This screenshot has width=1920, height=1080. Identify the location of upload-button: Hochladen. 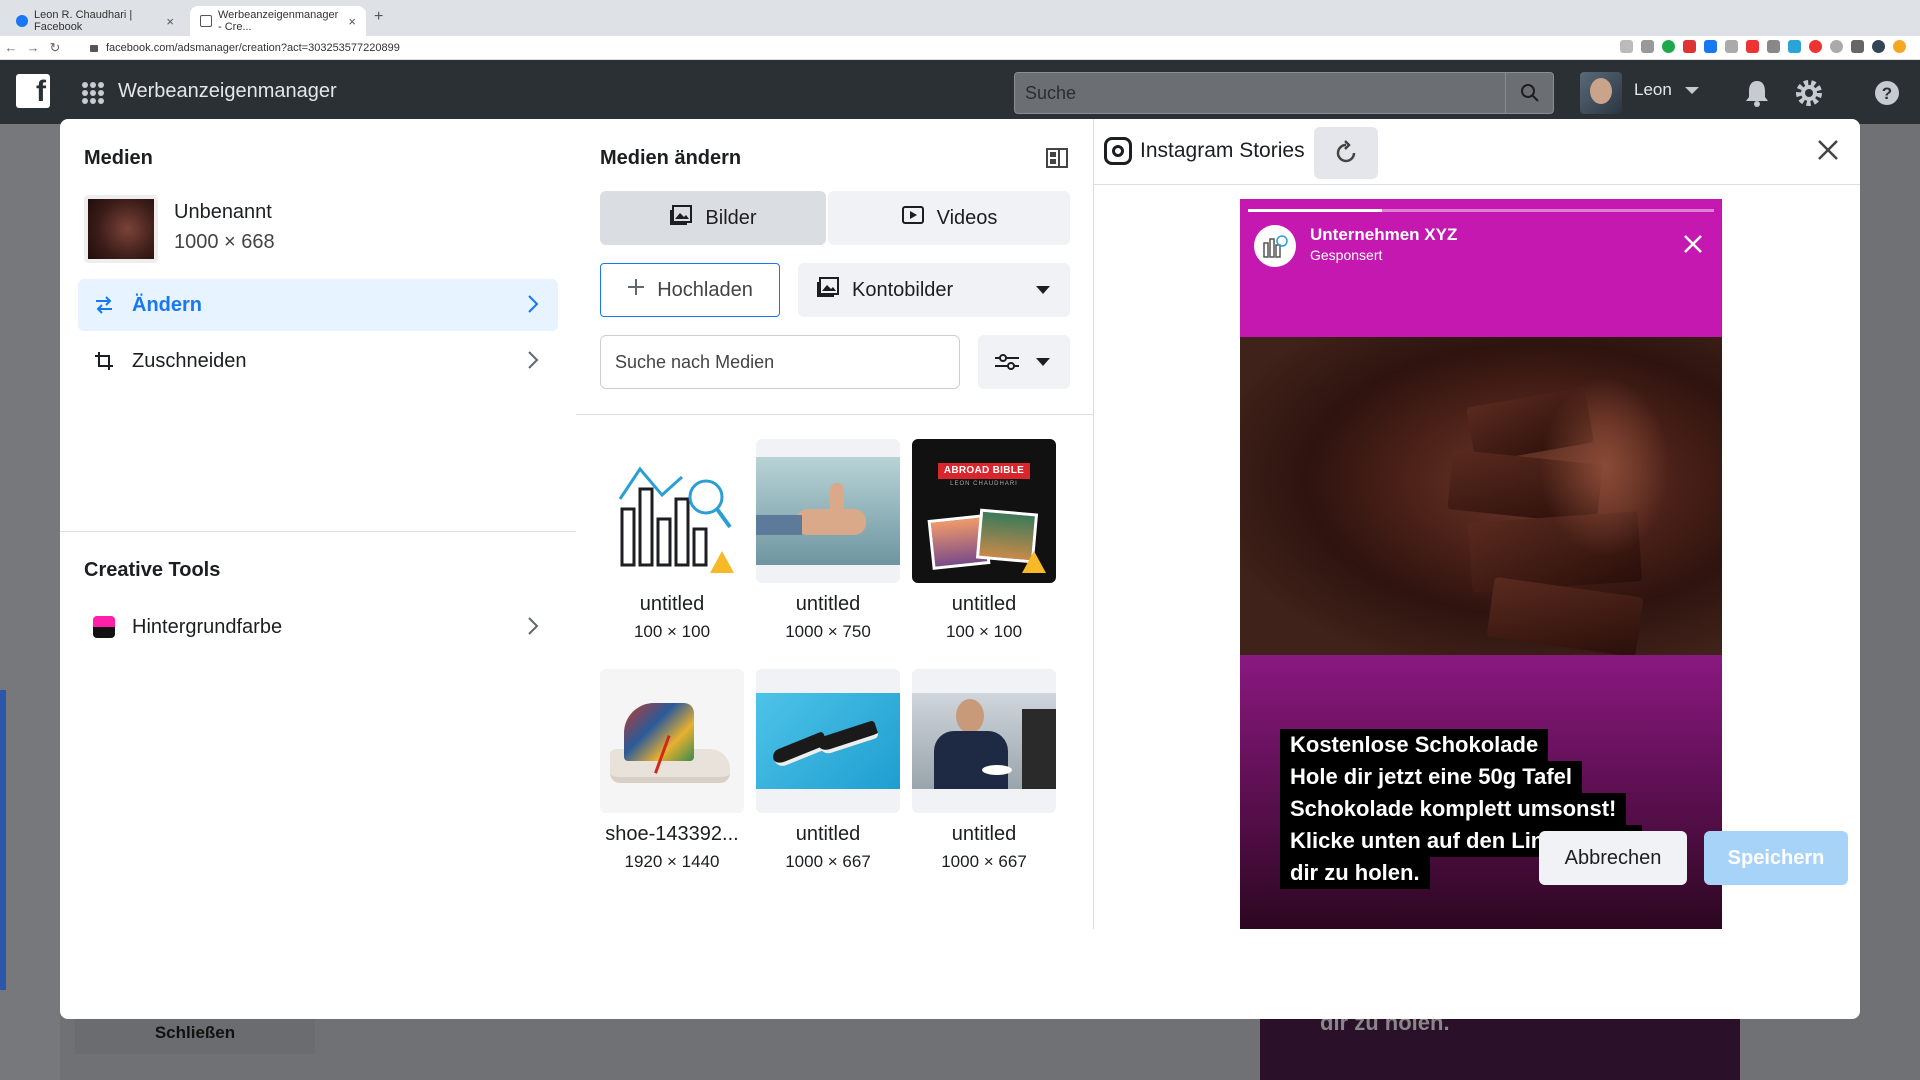
(690, 290).